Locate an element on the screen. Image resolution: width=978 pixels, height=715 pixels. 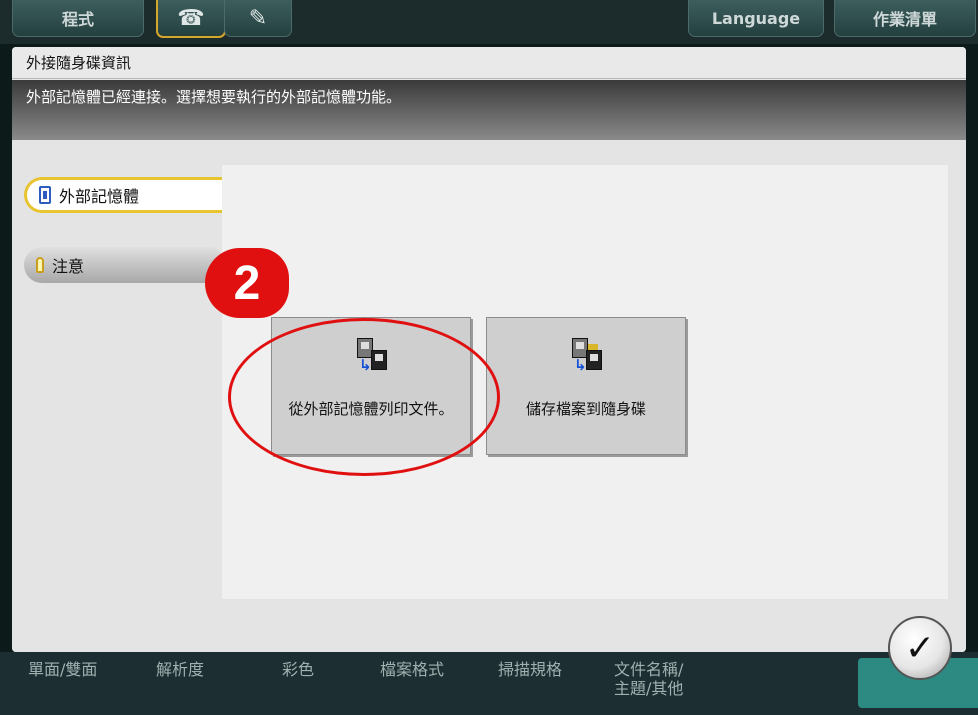
save-to-usb-label: 儲存檔案到隨身碟 is located at coordinates (585, 409).